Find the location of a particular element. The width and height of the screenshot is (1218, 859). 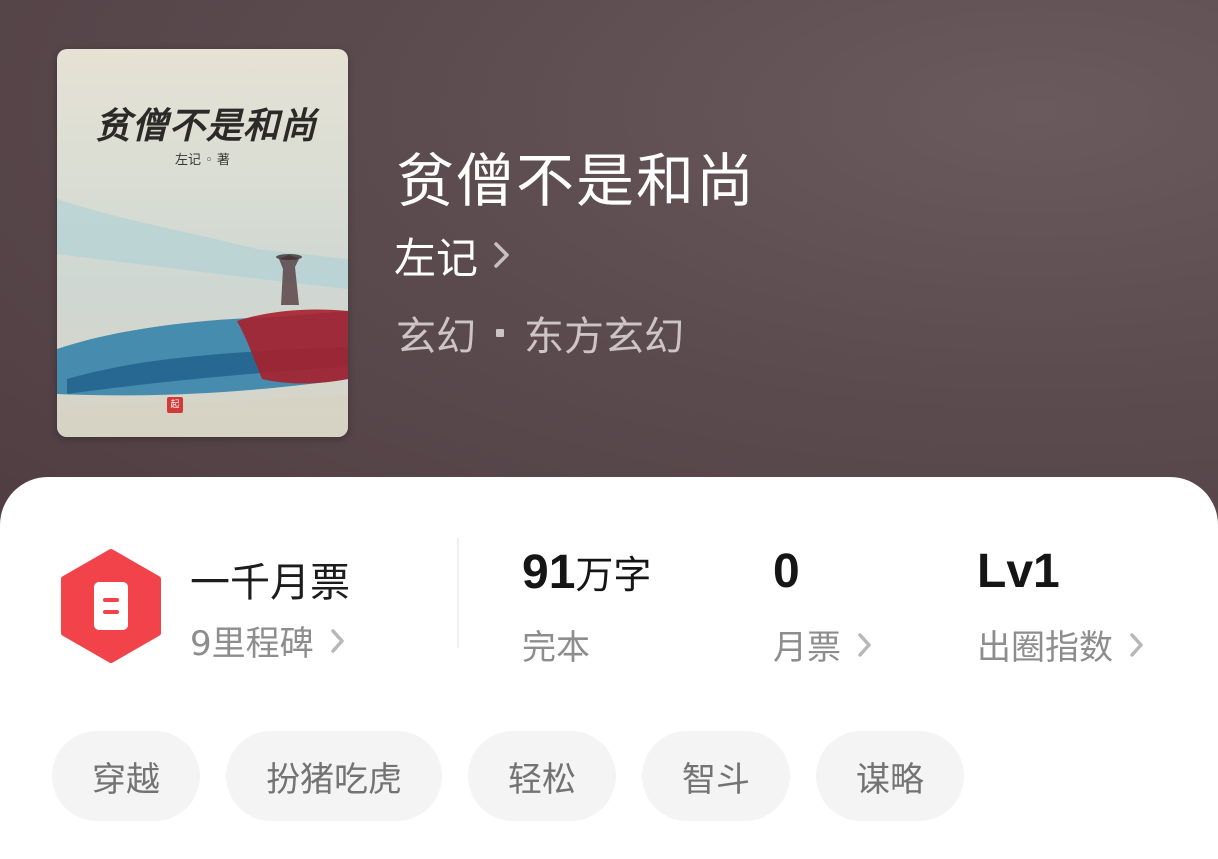

completion-status: 完本 is located at coordinates (556, 644).